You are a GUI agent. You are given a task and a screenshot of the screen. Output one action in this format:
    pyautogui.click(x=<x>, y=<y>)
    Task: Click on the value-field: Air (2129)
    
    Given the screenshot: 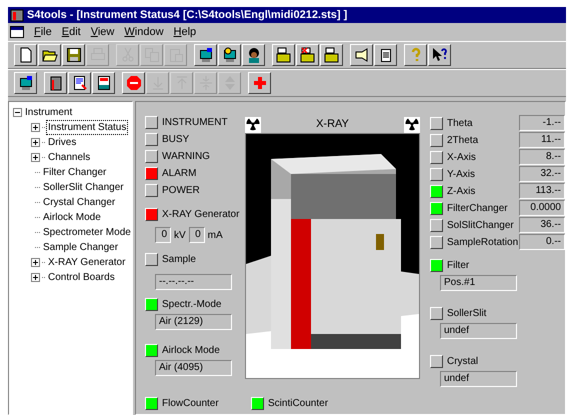 What is the action you would take?
    pyautogui.click(x=193, y=322)
    